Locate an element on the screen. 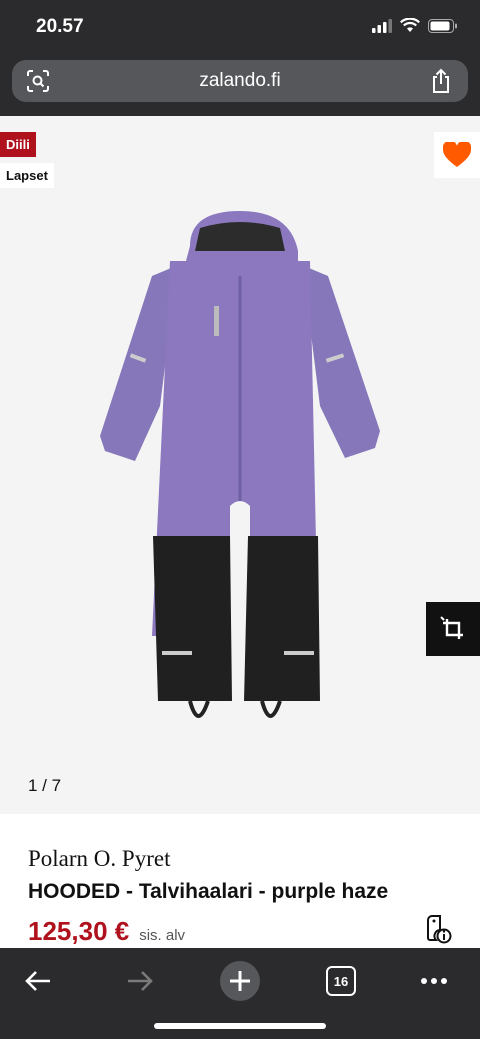  new-tab-icon is located at coordinates (240, 981).